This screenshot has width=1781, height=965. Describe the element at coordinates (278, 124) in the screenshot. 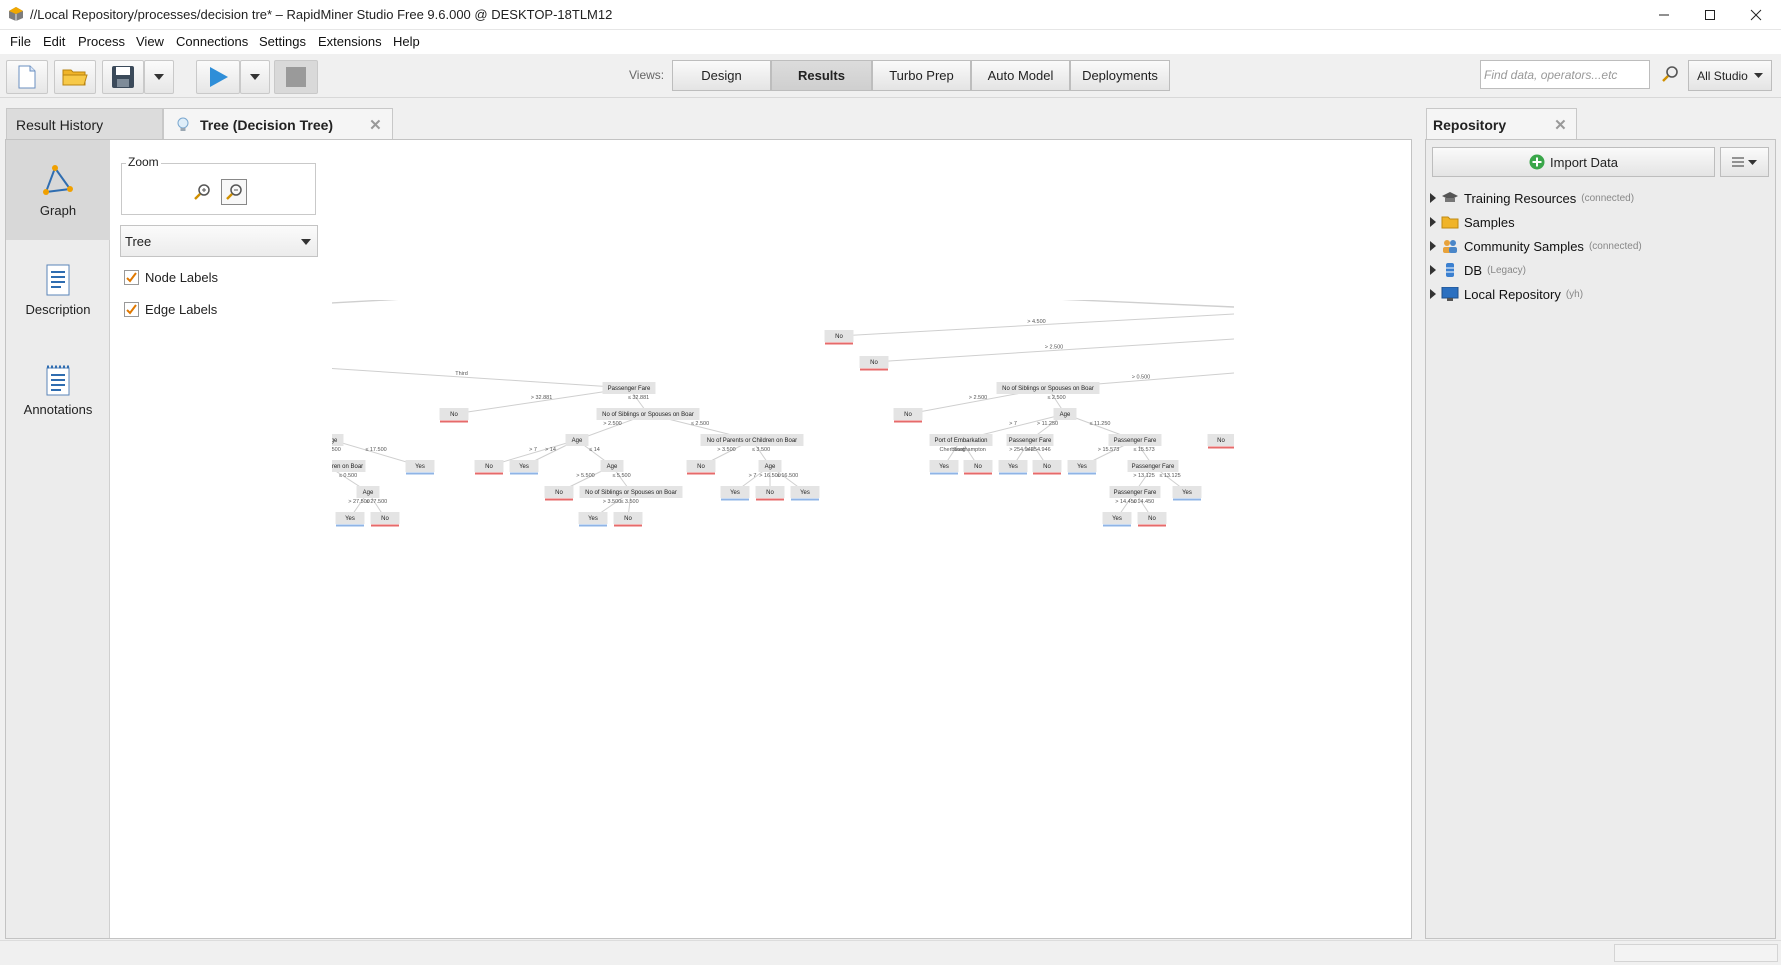

I see `tab-decision-tree: Tree (Decision Tree) ✕` at that location.